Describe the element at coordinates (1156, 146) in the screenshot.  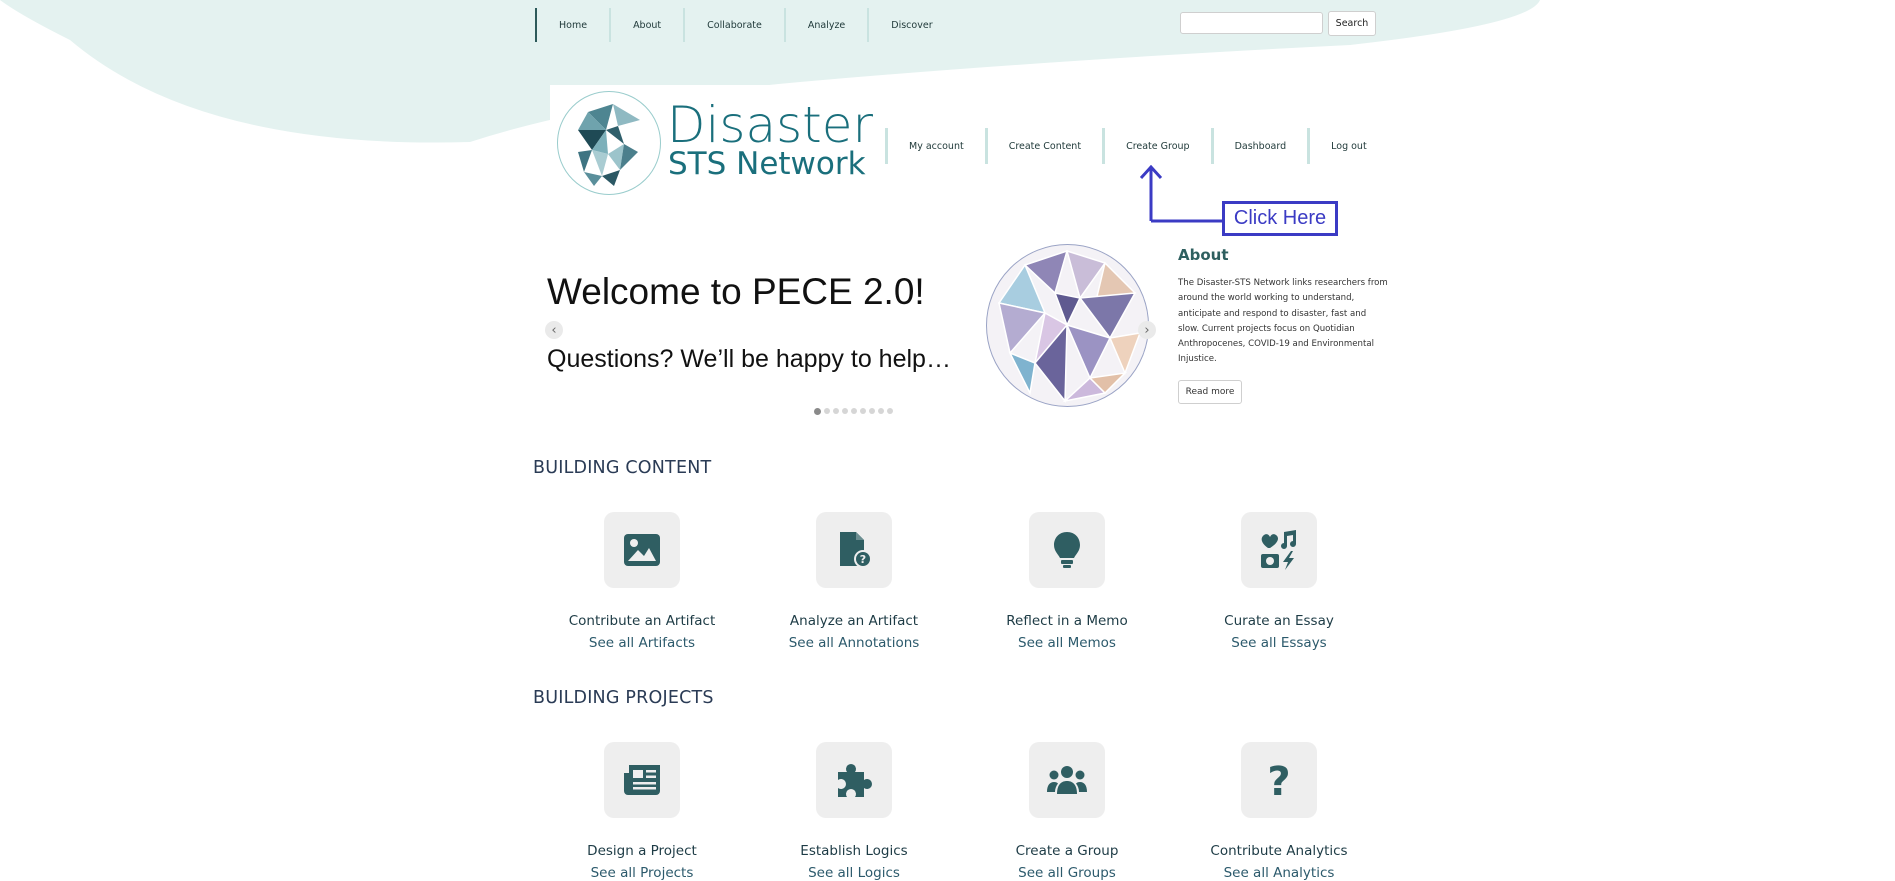
I see `user-nav-create-group: Create Group` at that location.